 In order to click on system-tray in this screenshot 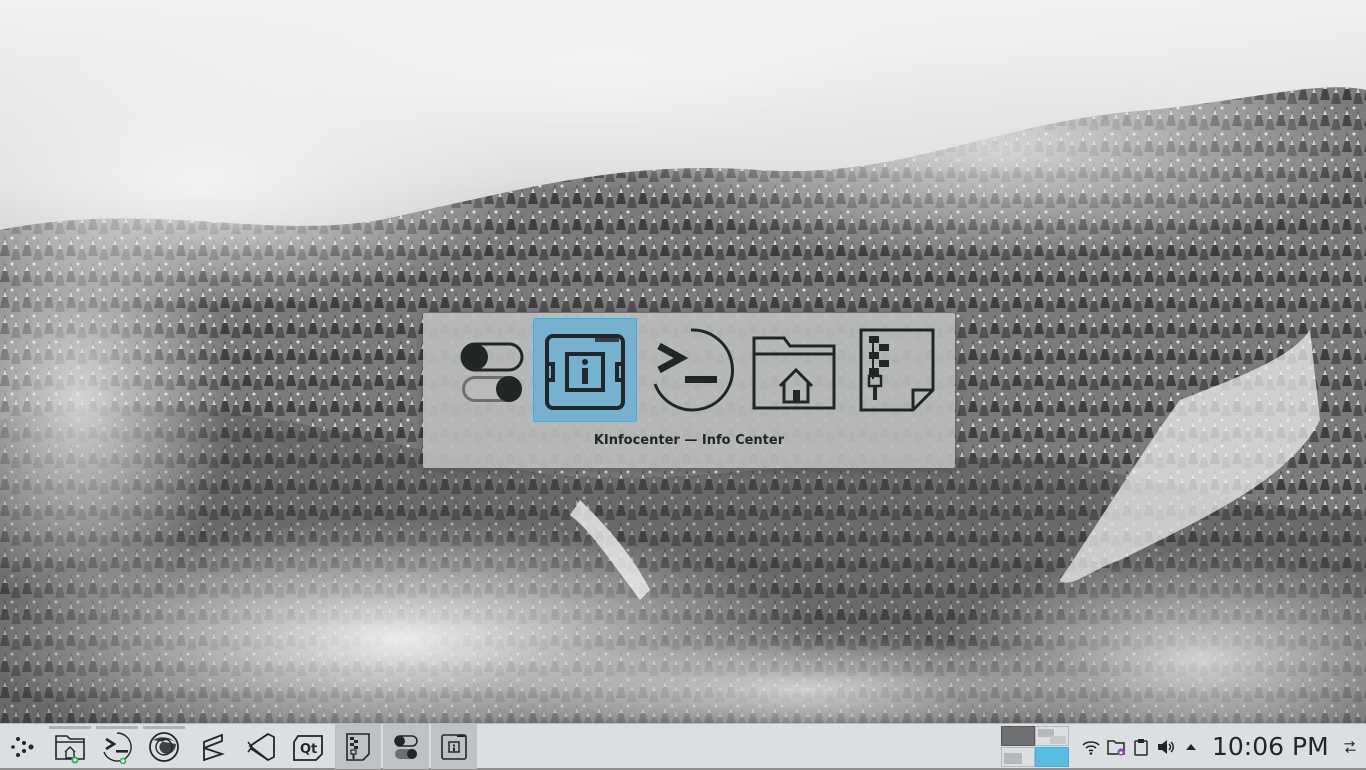, I will do `click(1142, 746)`.